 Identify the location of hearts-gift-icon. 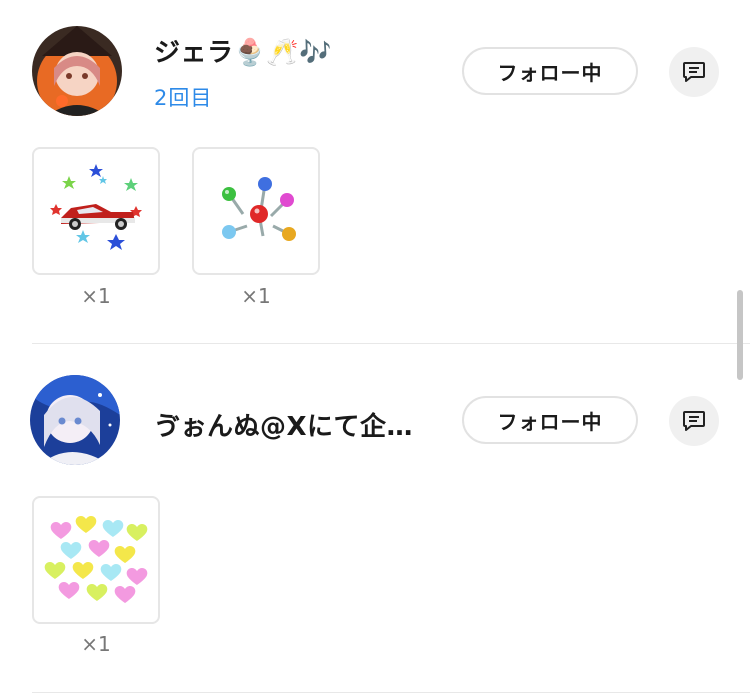
(96, 559).